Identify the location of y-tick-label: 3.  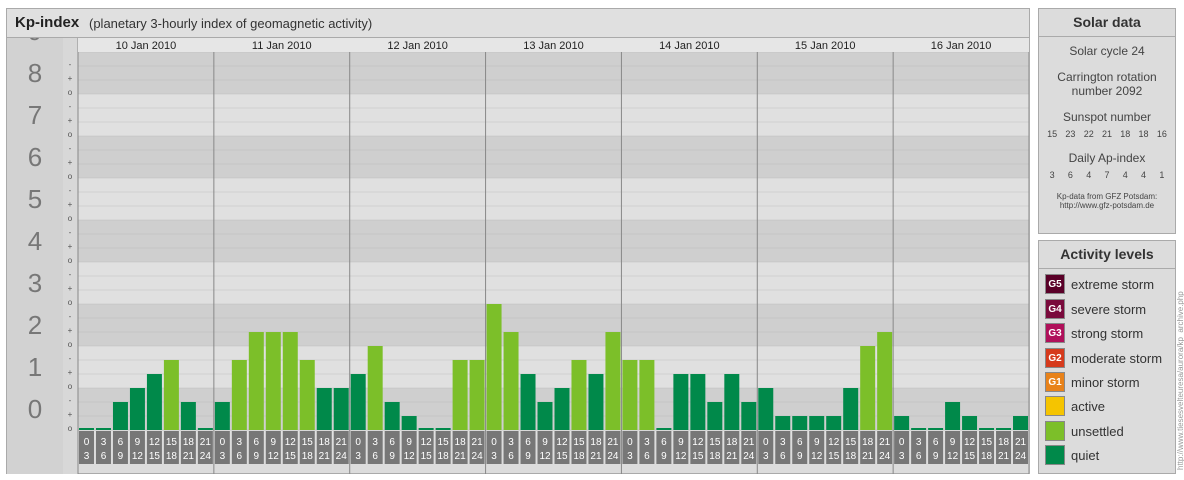
(35, 283).